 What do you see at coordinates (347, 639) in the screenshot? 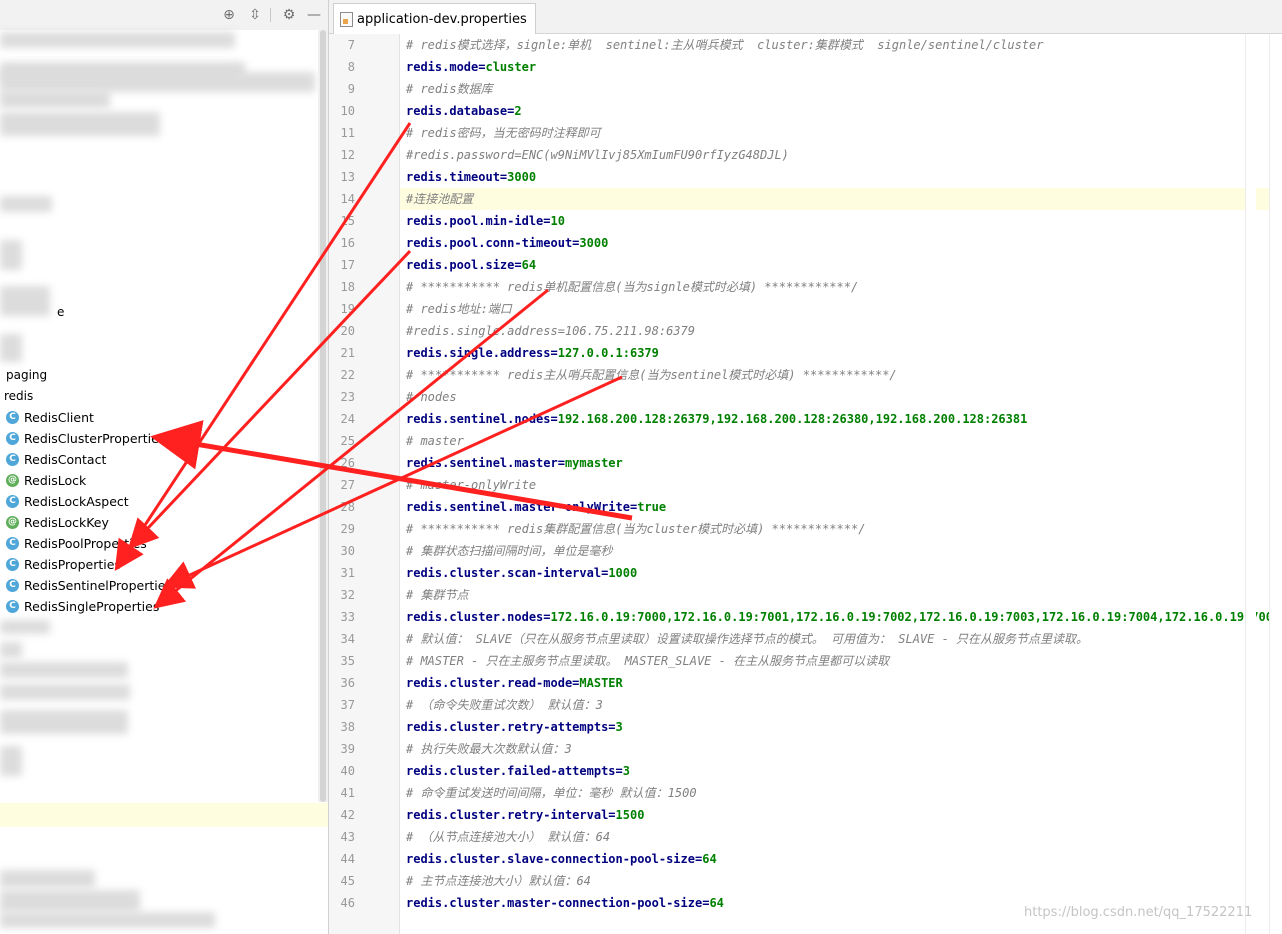
I see `line-number: 34` at bounding box center [347, 639].